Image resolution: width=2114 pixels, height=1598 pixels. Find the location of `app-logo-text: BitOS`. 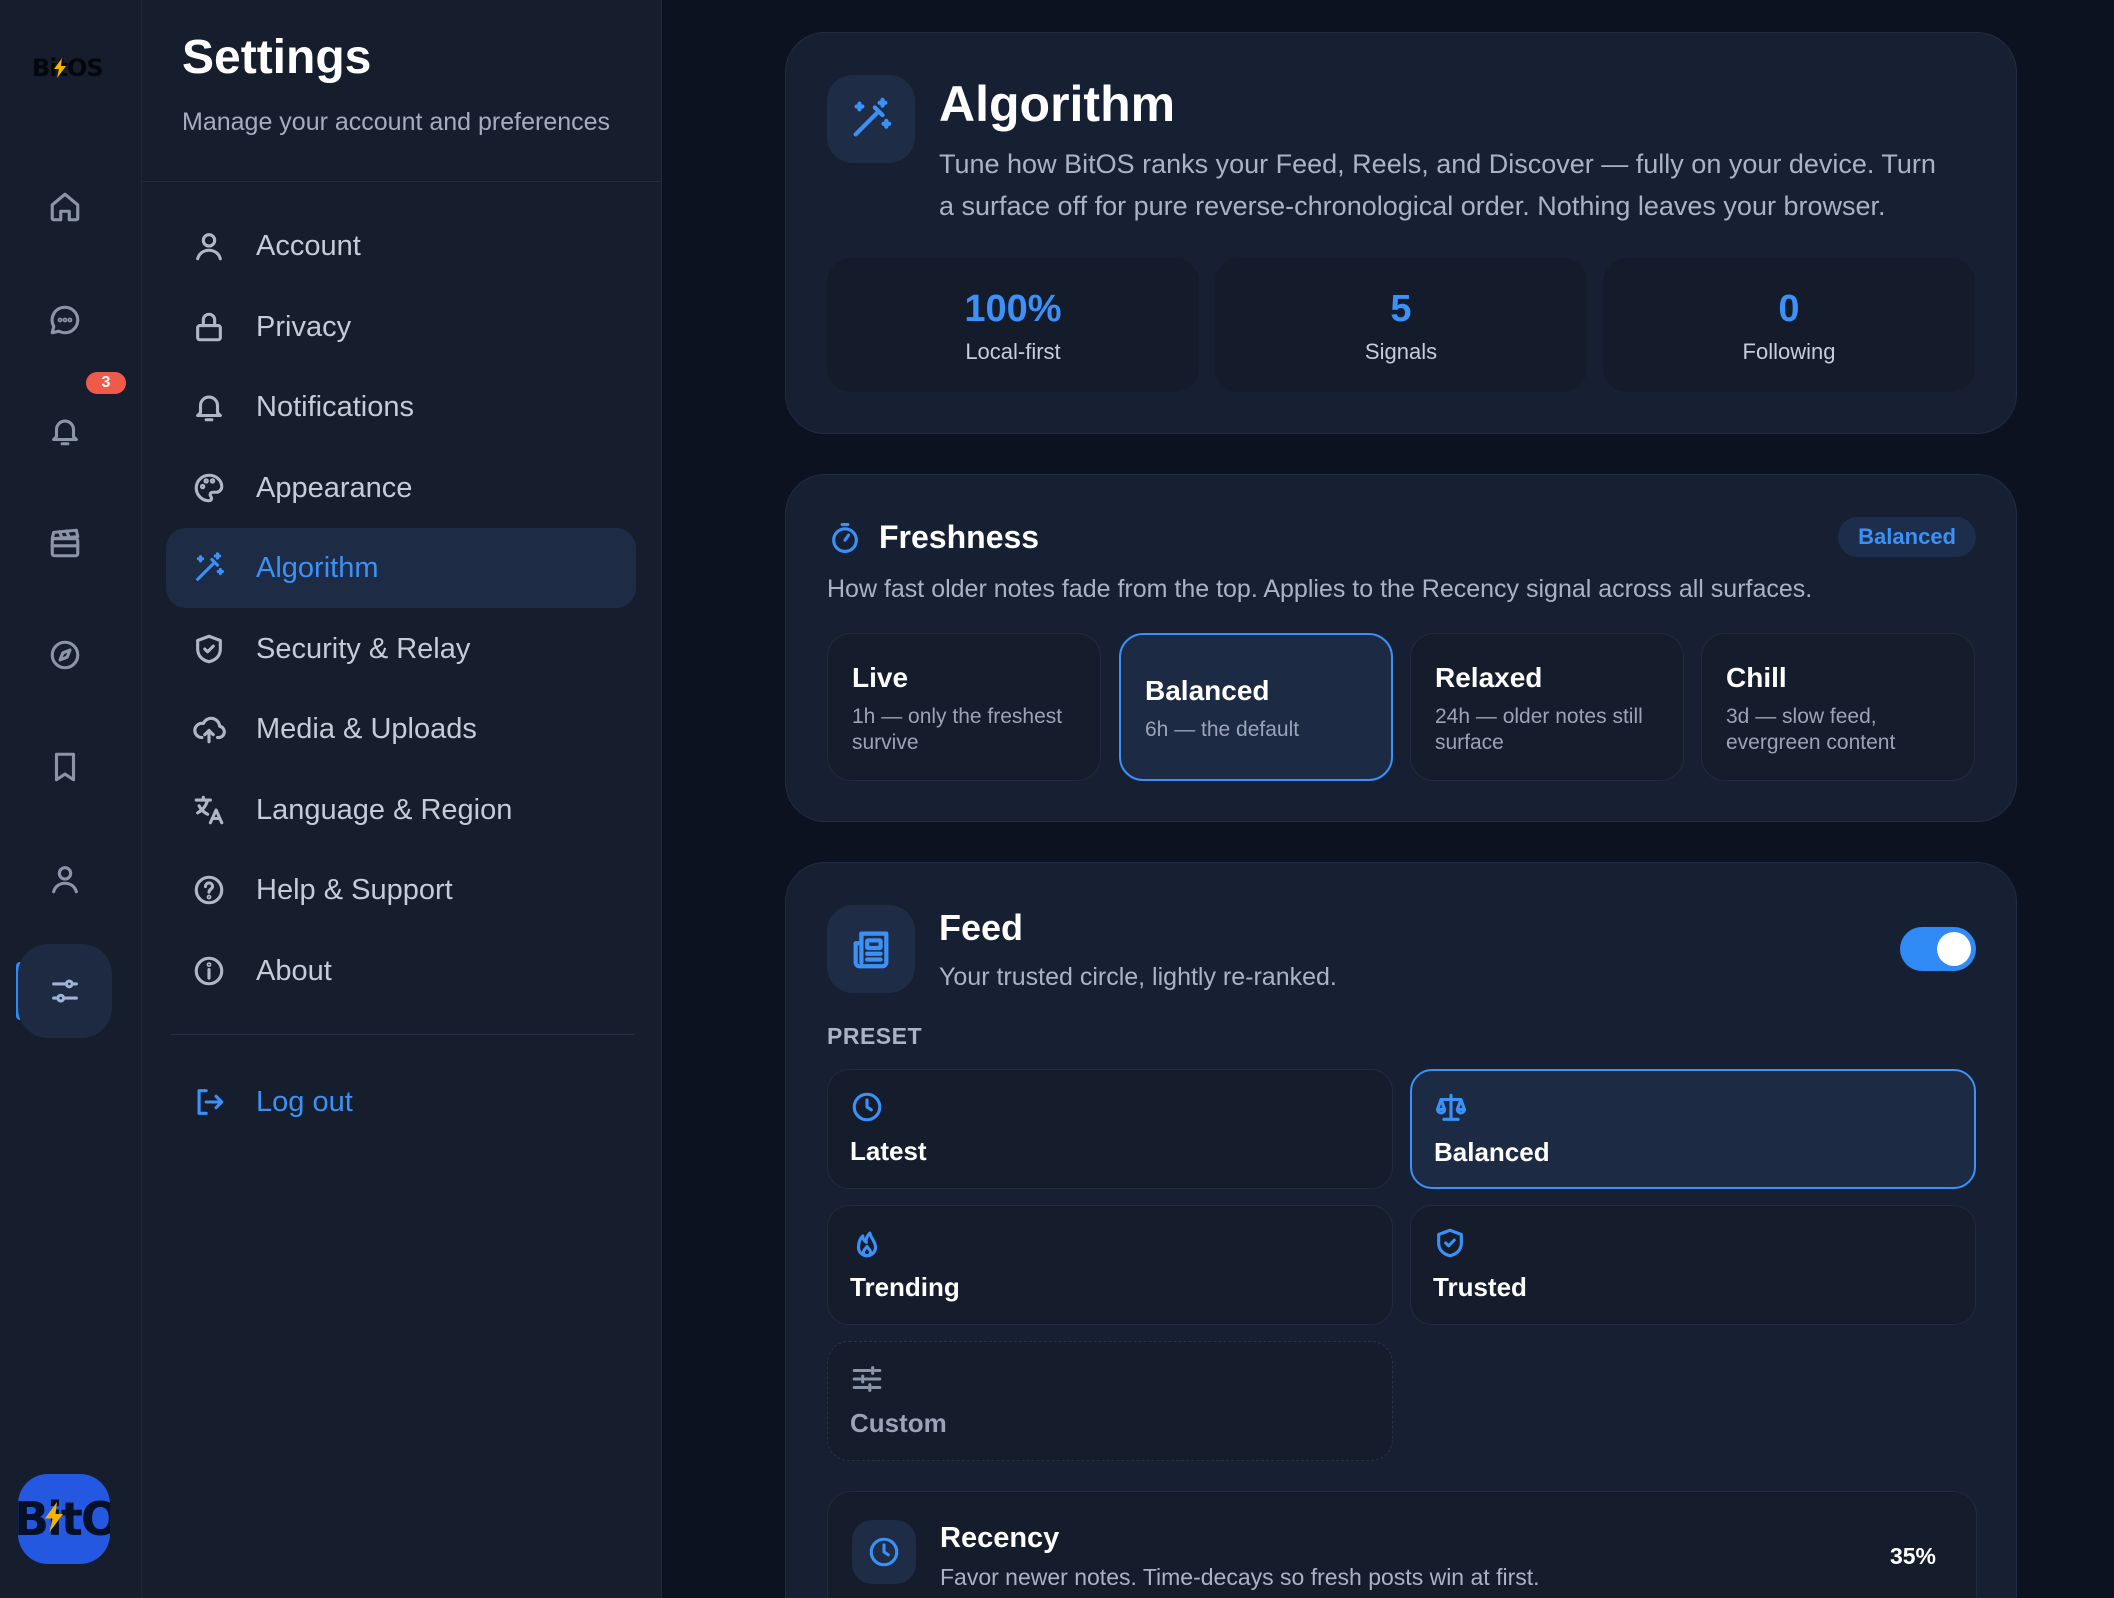

app-logo-text: BitOS is located at coordinates (68, 68).